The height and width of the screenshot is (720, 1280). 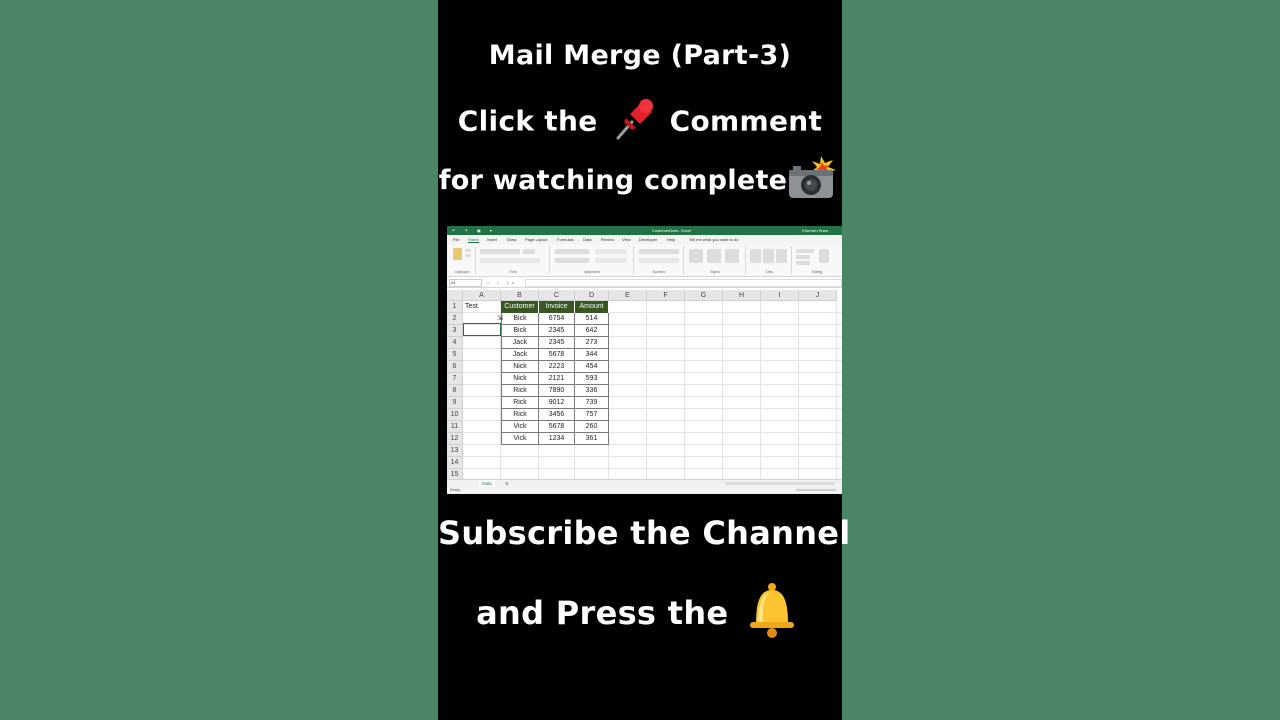 What do you see at coordinates (732, 256) in the screenshot?
I see `cell-styles-button` at bounding box center [732, 256].